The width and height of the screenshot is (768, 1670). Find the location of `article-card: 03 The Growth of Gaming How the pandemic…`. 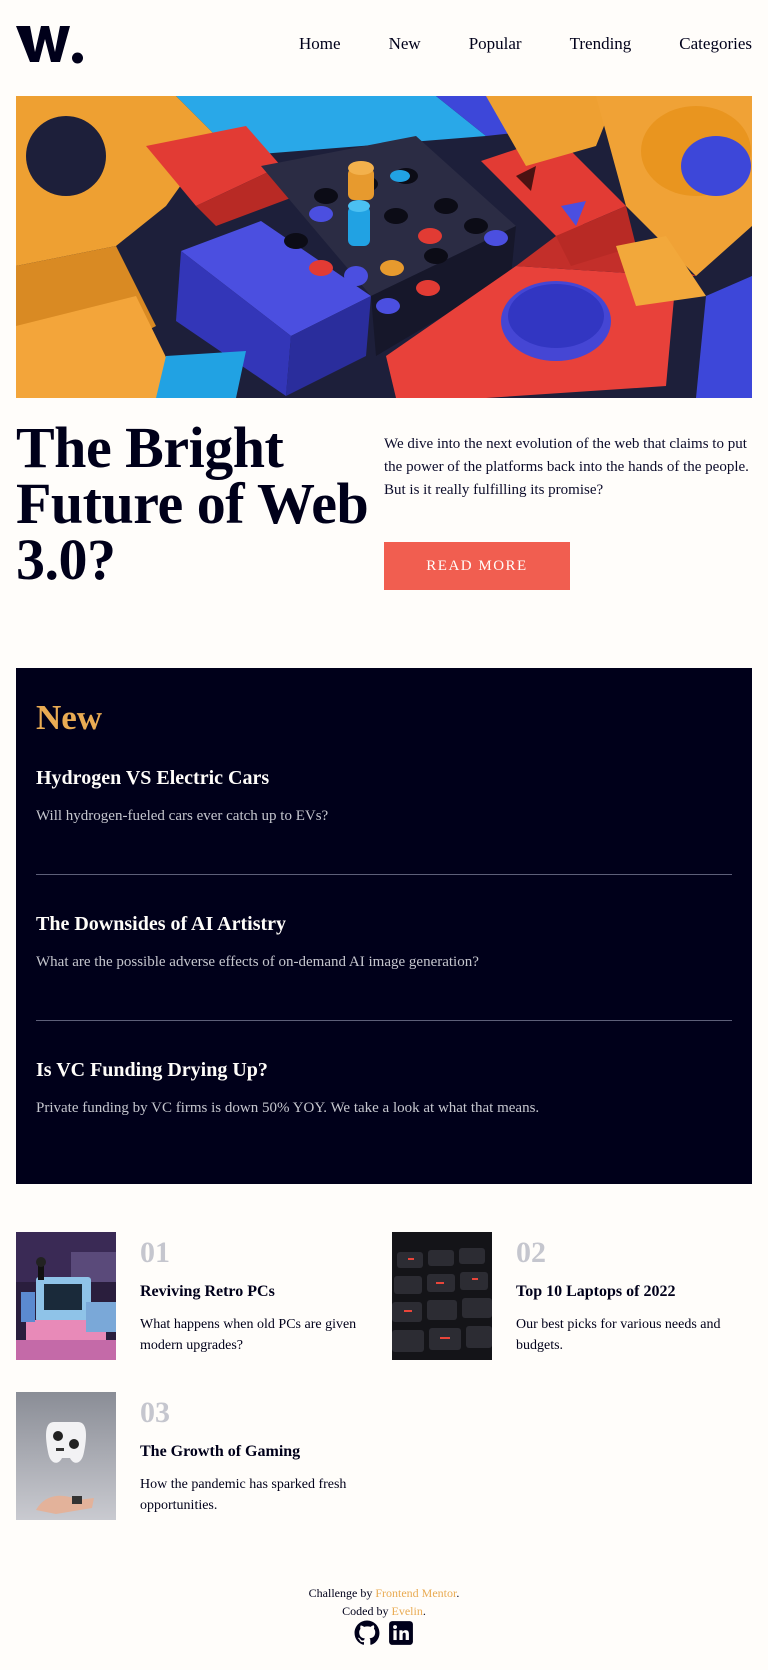

article-card: 03 The Growth of Gaming How the pandemic… is located at coordinates (196, 1456).